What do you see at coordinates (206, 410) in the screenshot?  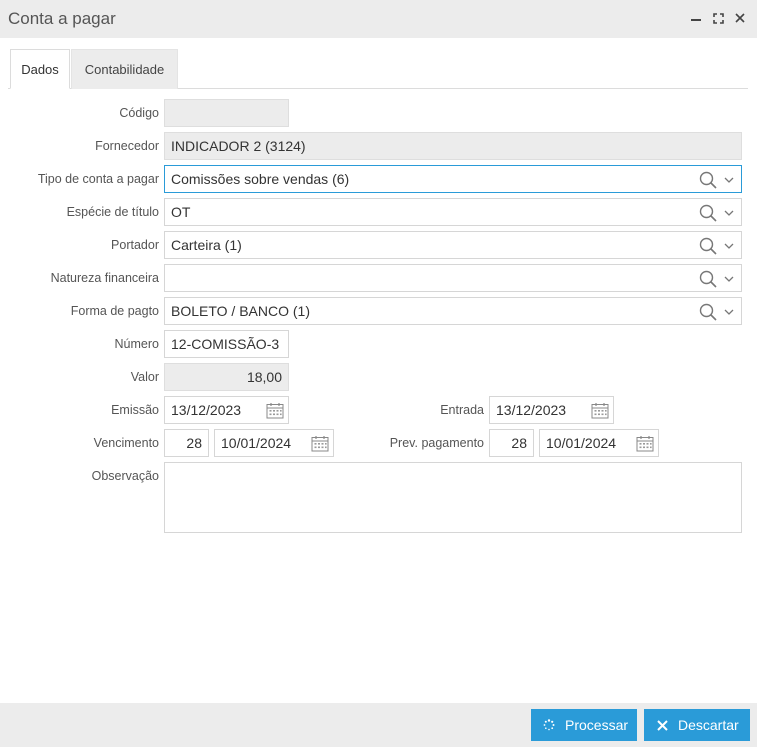 I see `emissao-value: 13/12/2023` at bounding box center [206, 410].